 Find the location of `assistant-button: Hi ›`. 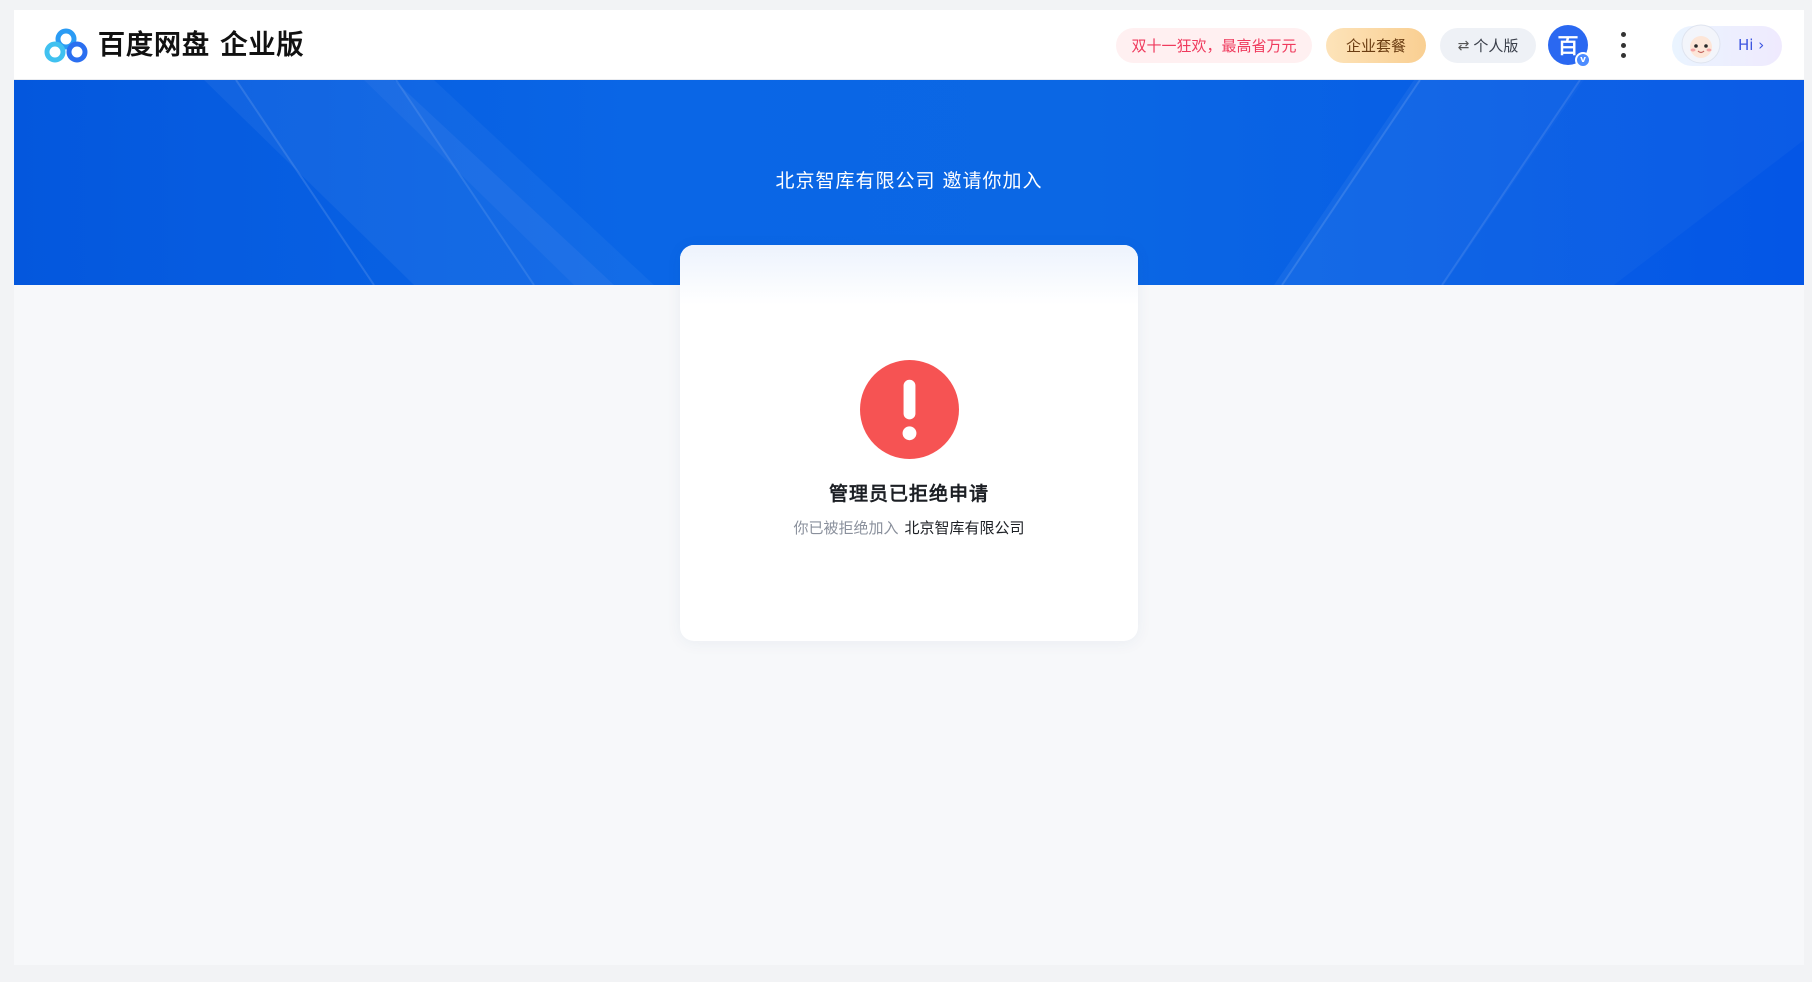

assistant-button: Hi › is located at coordinates (1727, 45).